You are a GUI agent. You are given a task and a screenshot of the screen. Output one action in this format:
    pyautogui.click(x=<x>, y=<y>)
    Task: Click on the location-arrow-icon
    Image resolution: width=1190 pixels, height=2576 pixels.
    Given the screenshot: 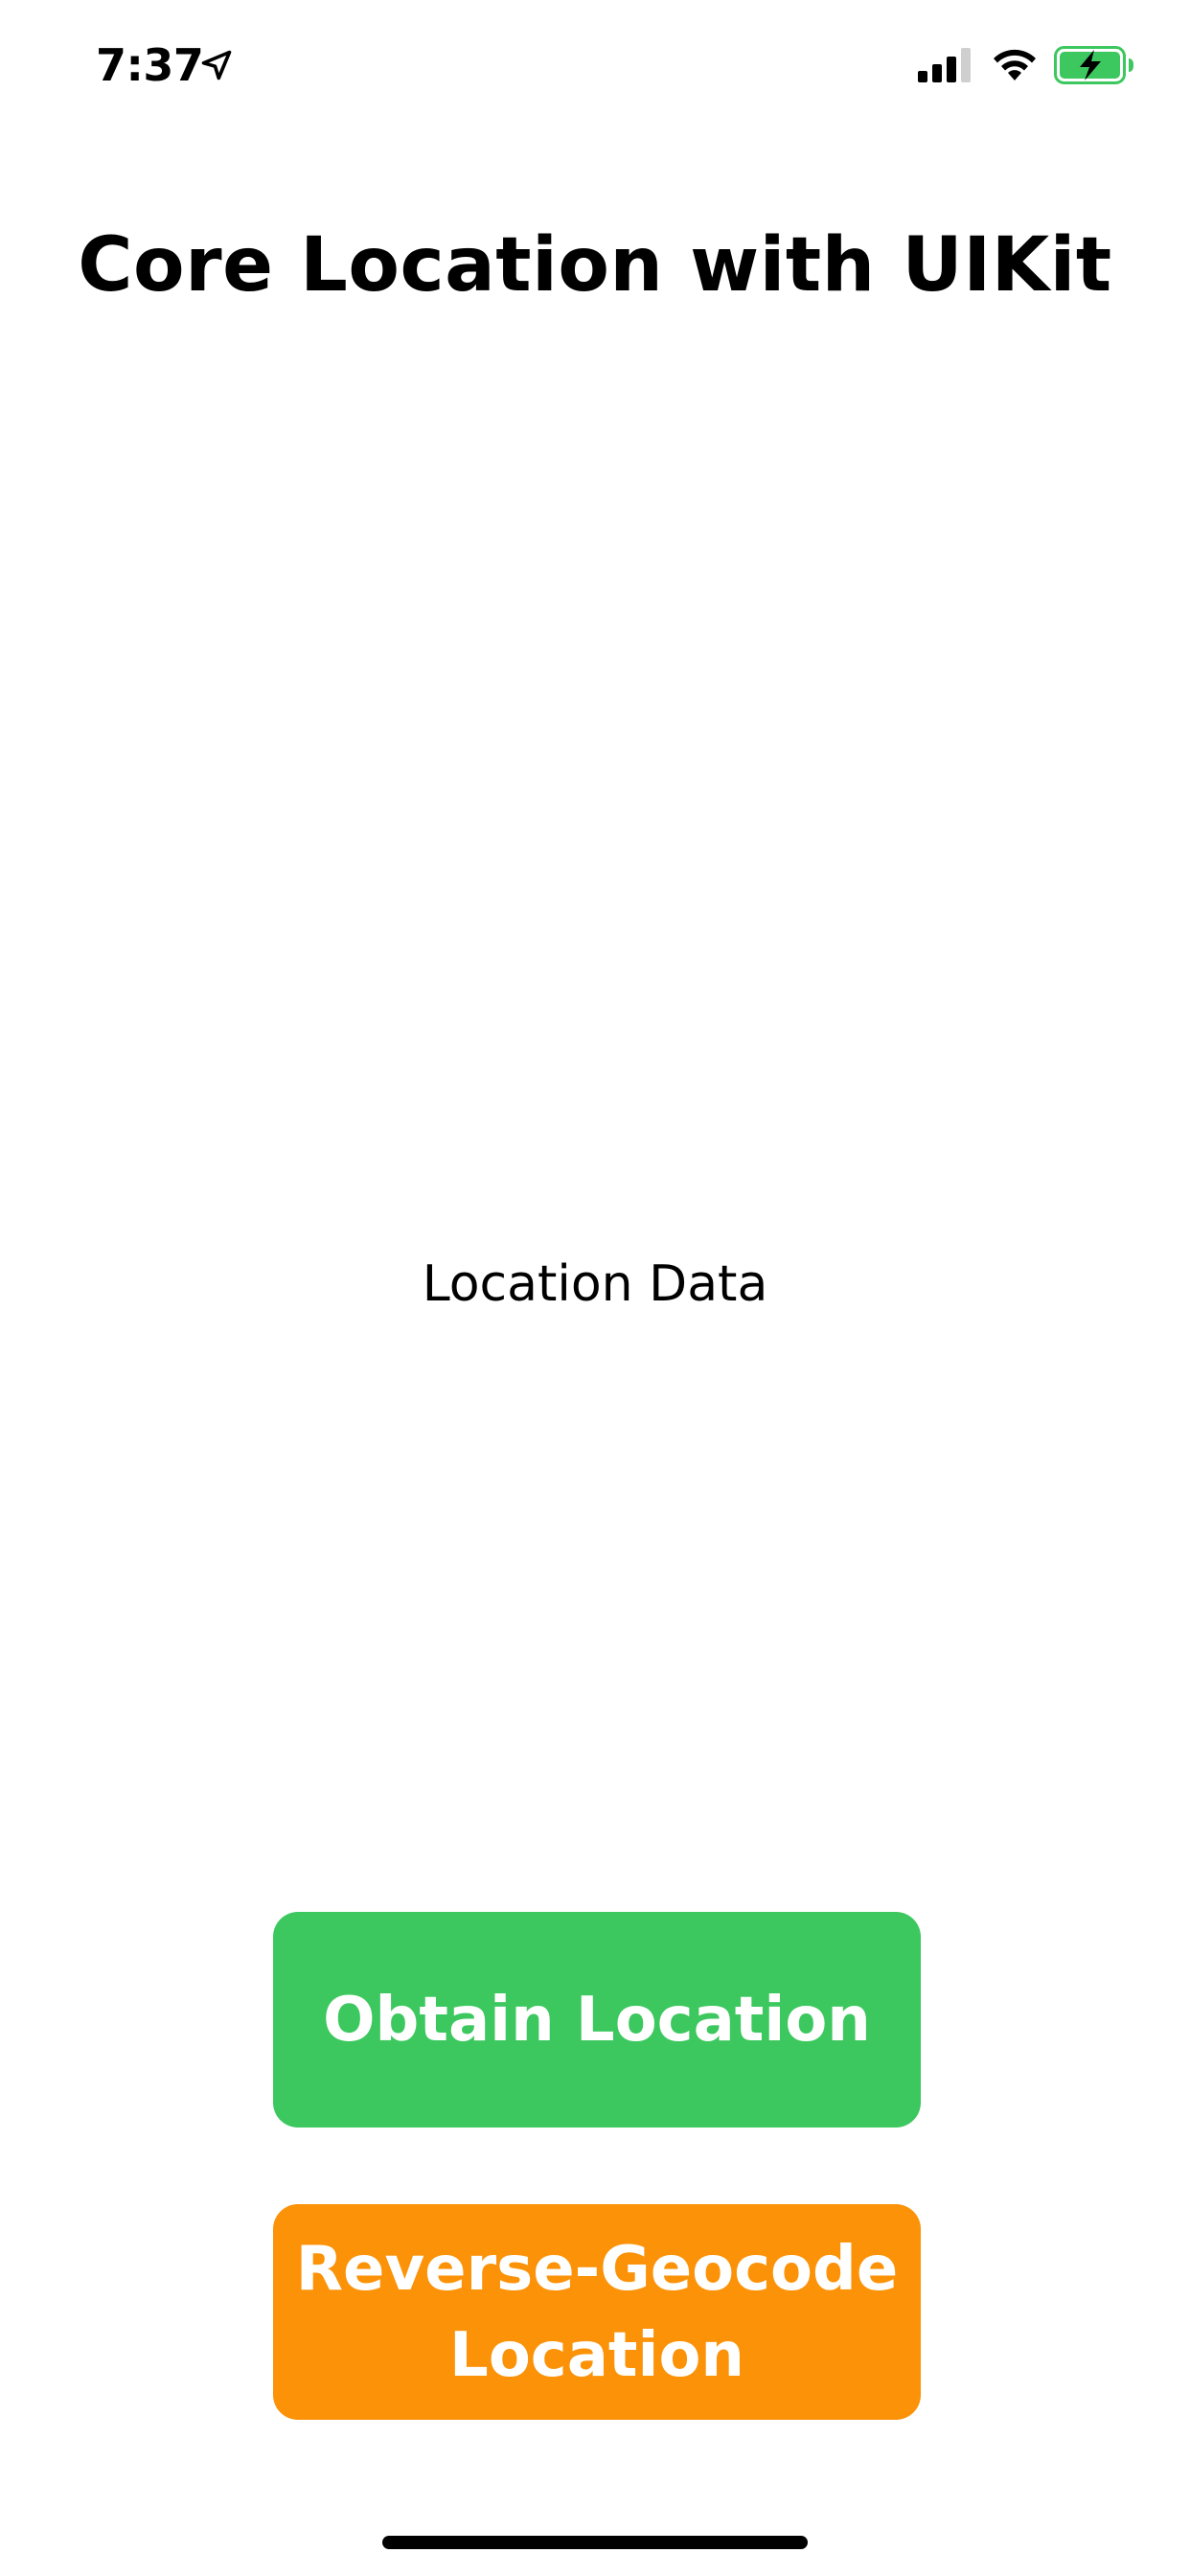 What is the action you would take?
    pyautogui.click(x=217, y=65)
    